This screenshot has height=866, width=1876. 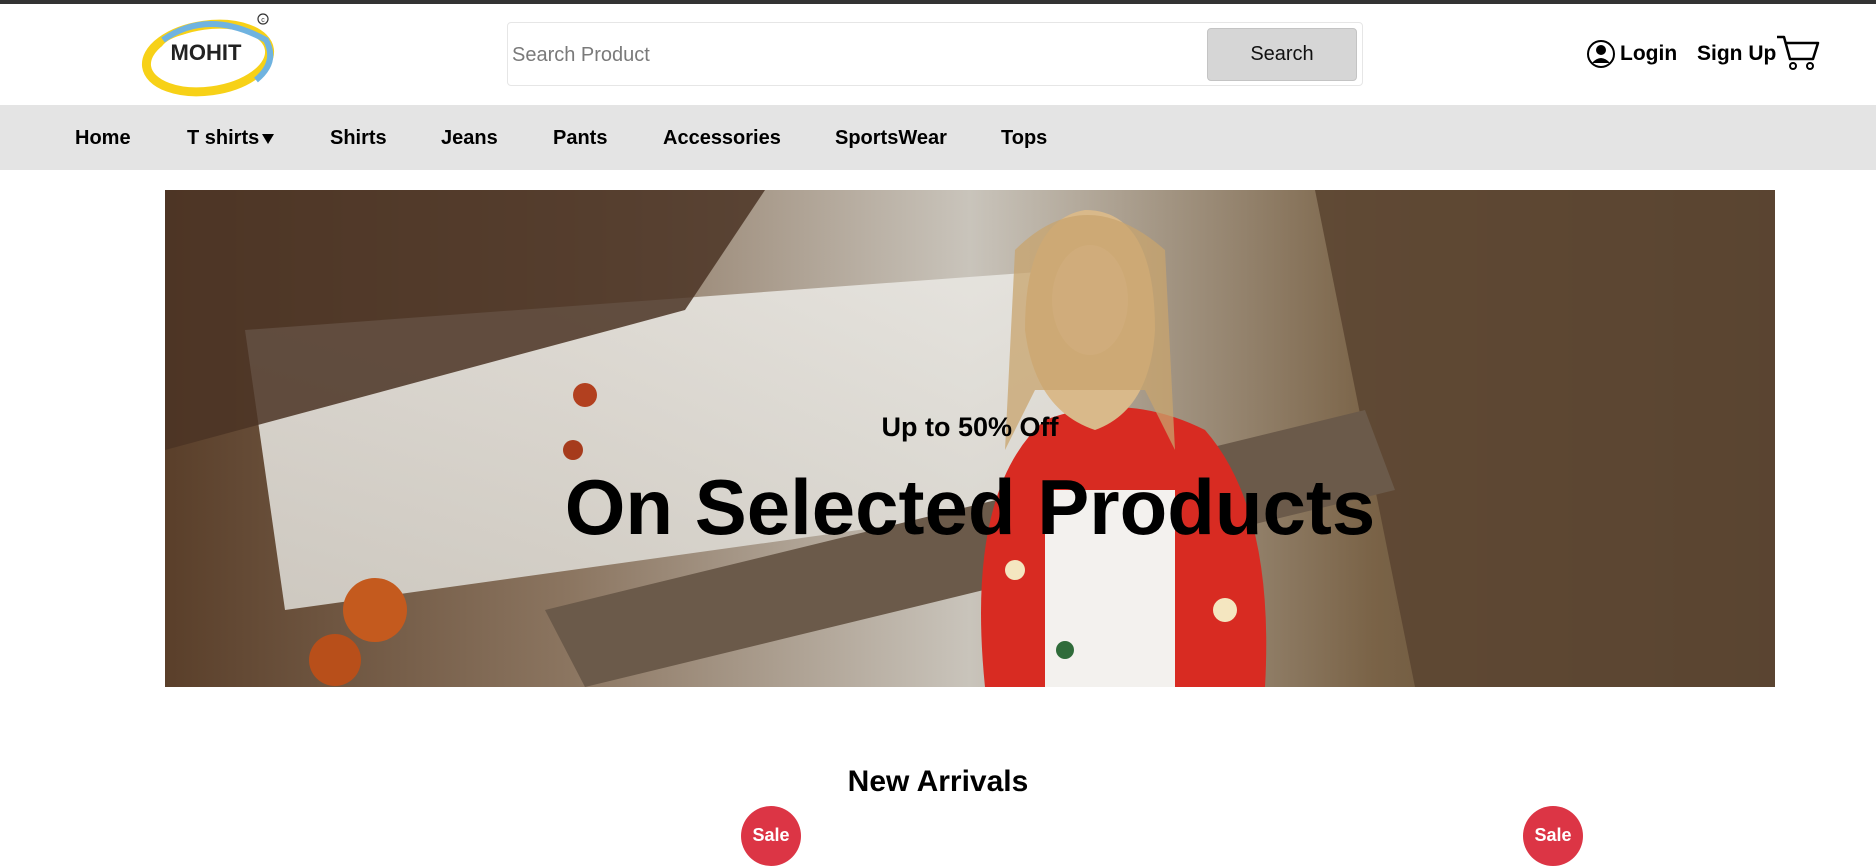 What do you see at coordinates (1282, 54) in the screenshot?
I see `search-button: Search` at bounding box center [1282, 54].